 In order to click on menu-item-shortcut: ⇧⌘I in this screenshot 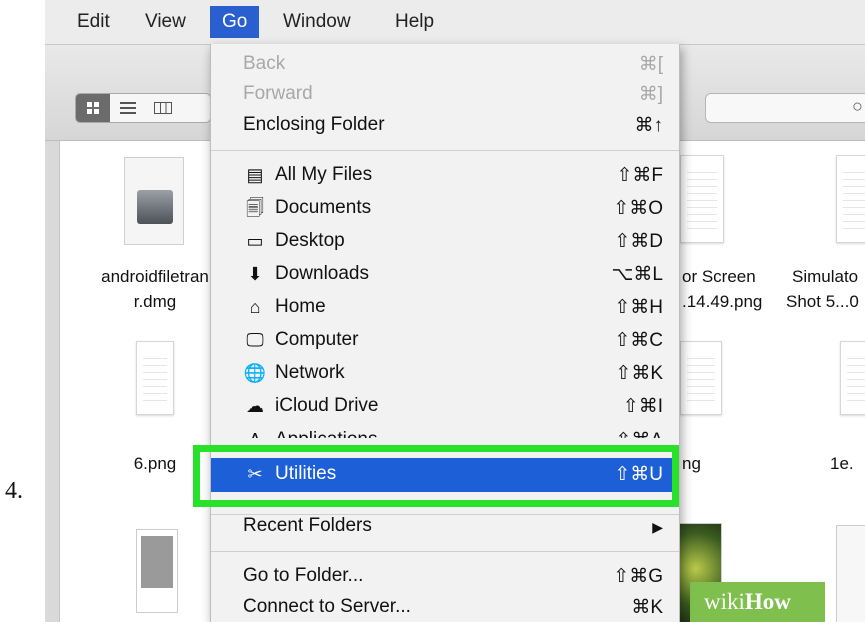, I will do `click(642, 406)`.